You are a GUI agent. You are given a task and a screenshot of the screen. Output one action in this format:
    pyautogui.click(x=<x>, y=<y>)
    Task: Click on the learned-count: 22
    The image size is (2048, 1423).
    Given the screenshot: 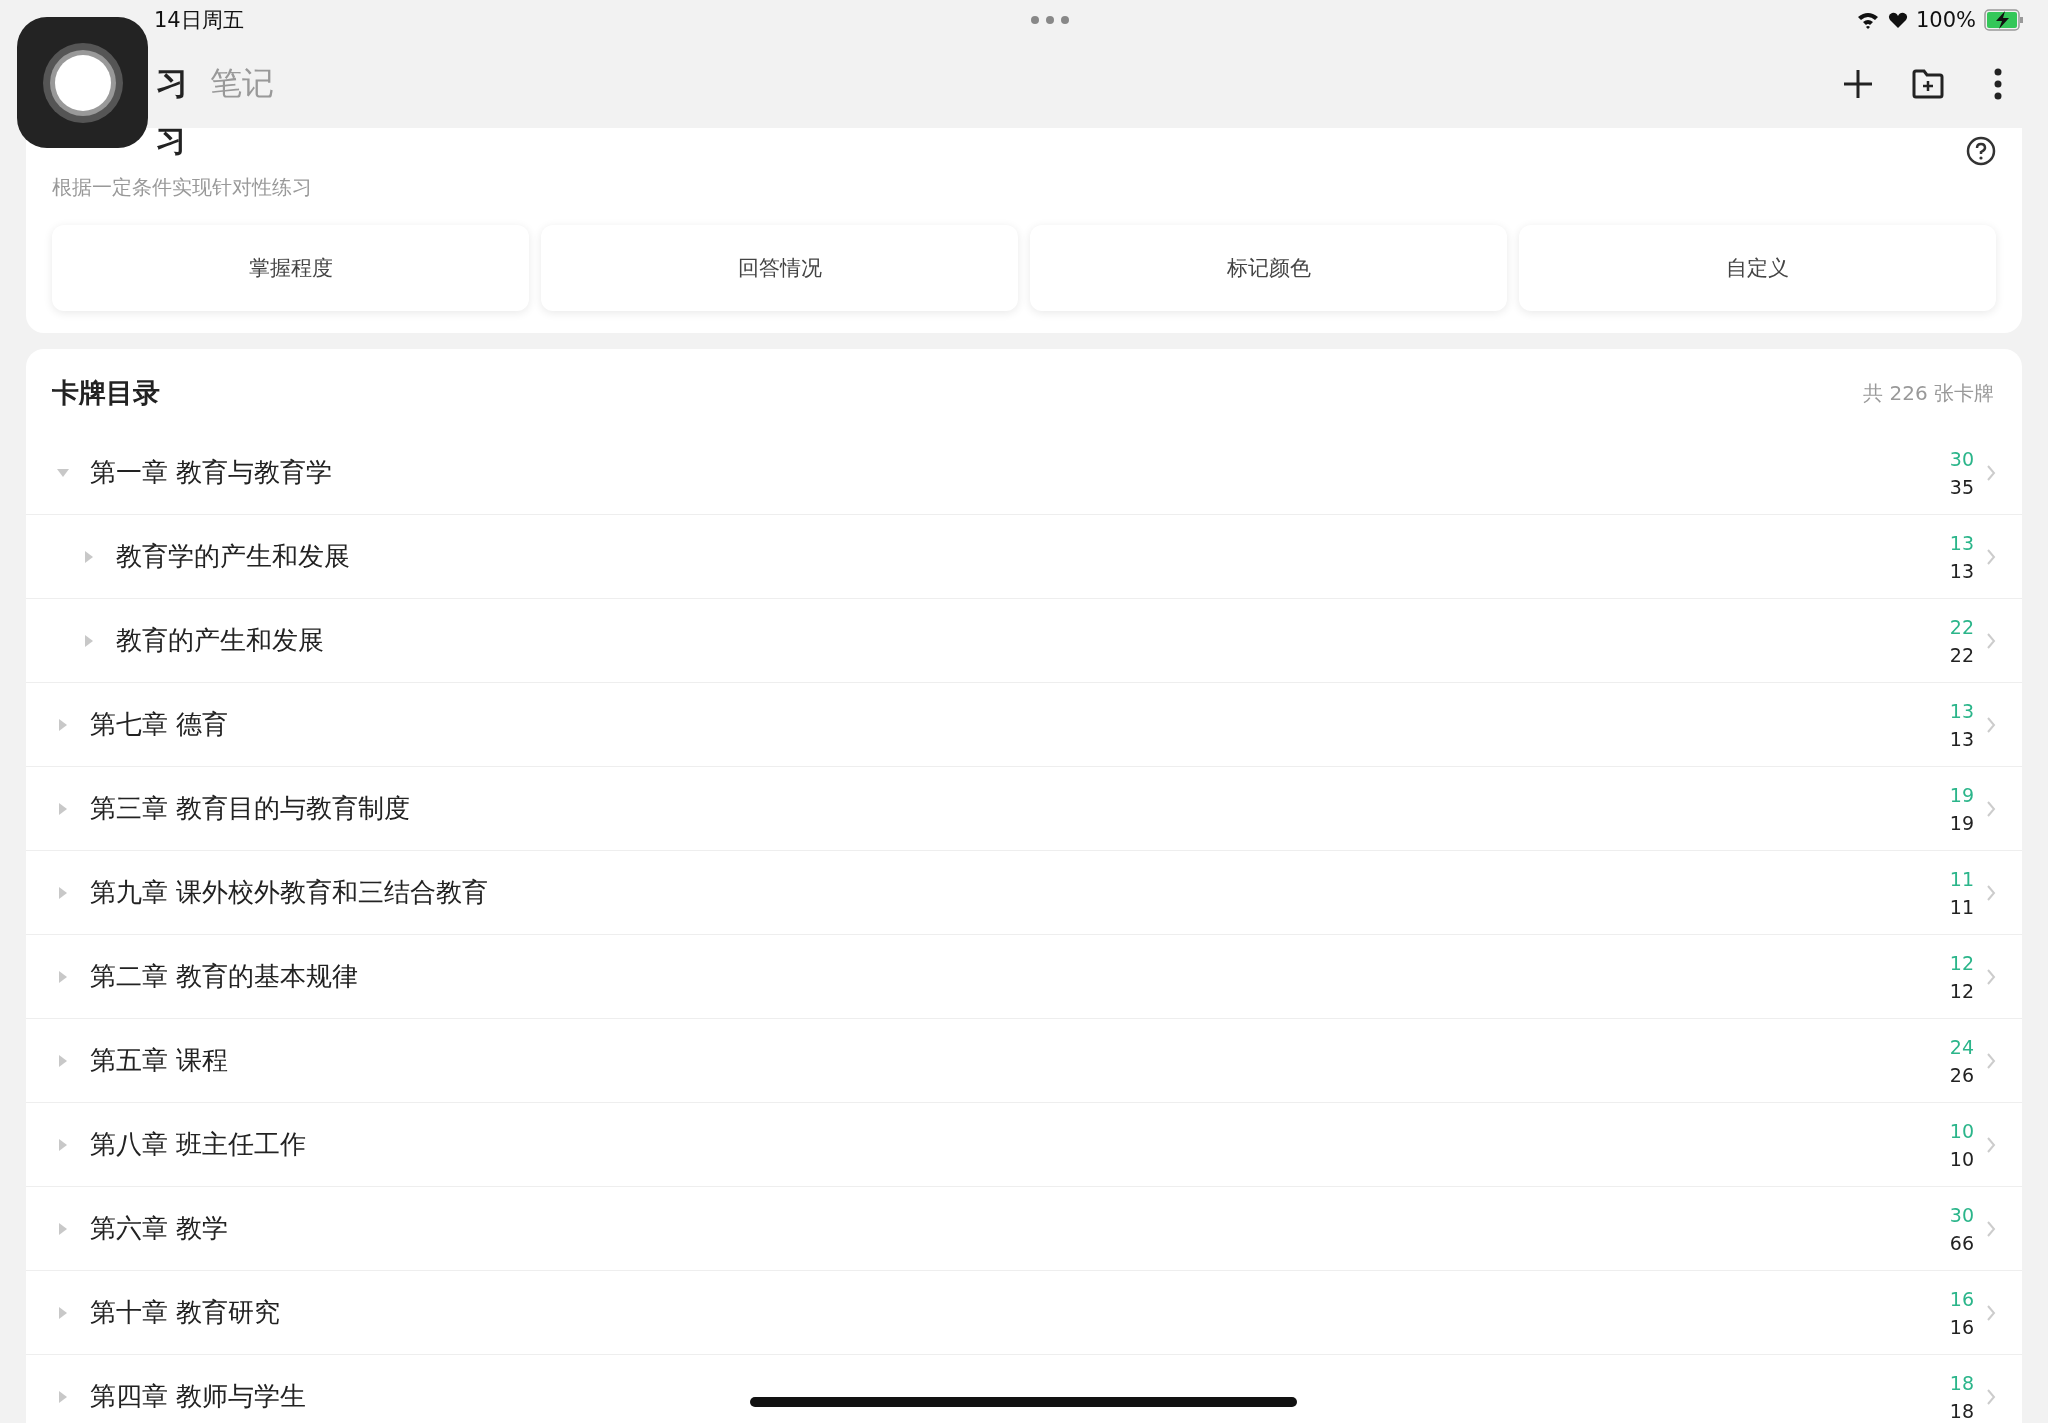 What is the action you would take?
    pyautogui.click(x=1961, y=626)
    